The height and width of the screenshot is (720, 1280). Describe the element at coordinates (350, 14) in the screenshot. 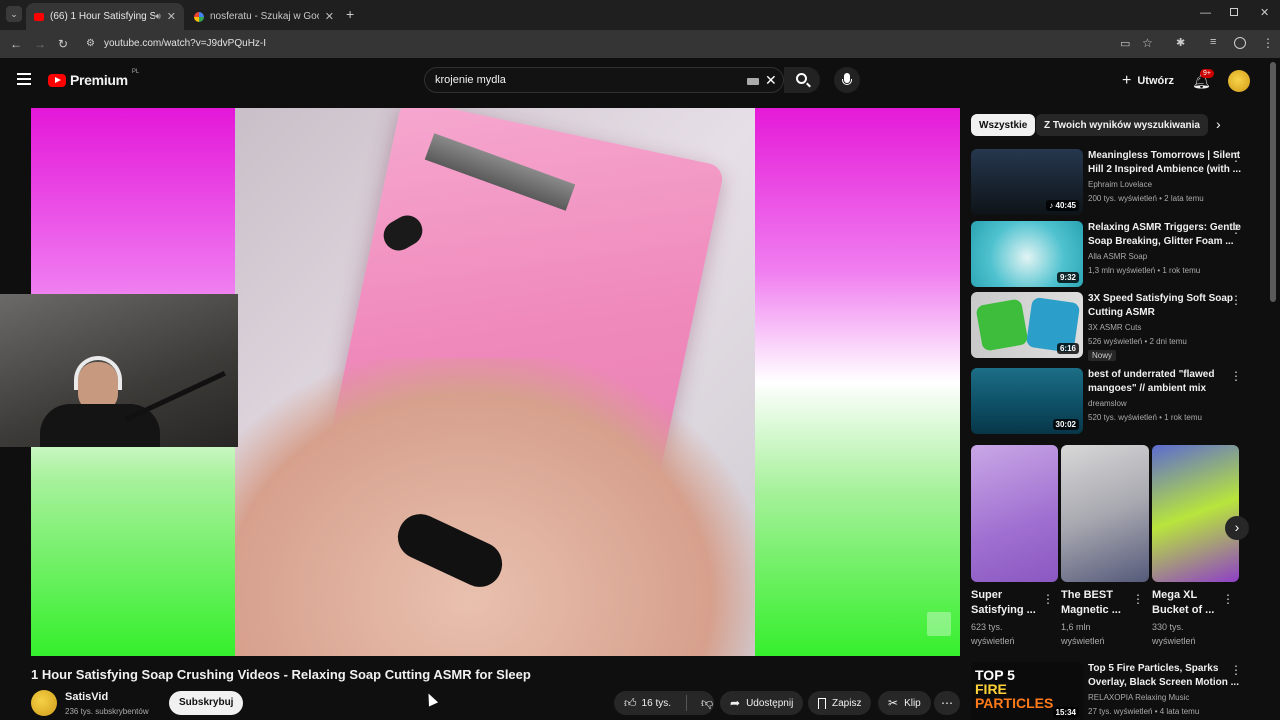

I see `new-tab-button: +` at that location.